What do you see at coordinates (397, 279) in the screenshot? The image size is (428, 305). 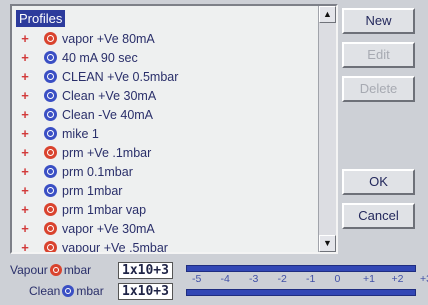 I see `scale-tick-label: +2` at bounding box center [397, 279].